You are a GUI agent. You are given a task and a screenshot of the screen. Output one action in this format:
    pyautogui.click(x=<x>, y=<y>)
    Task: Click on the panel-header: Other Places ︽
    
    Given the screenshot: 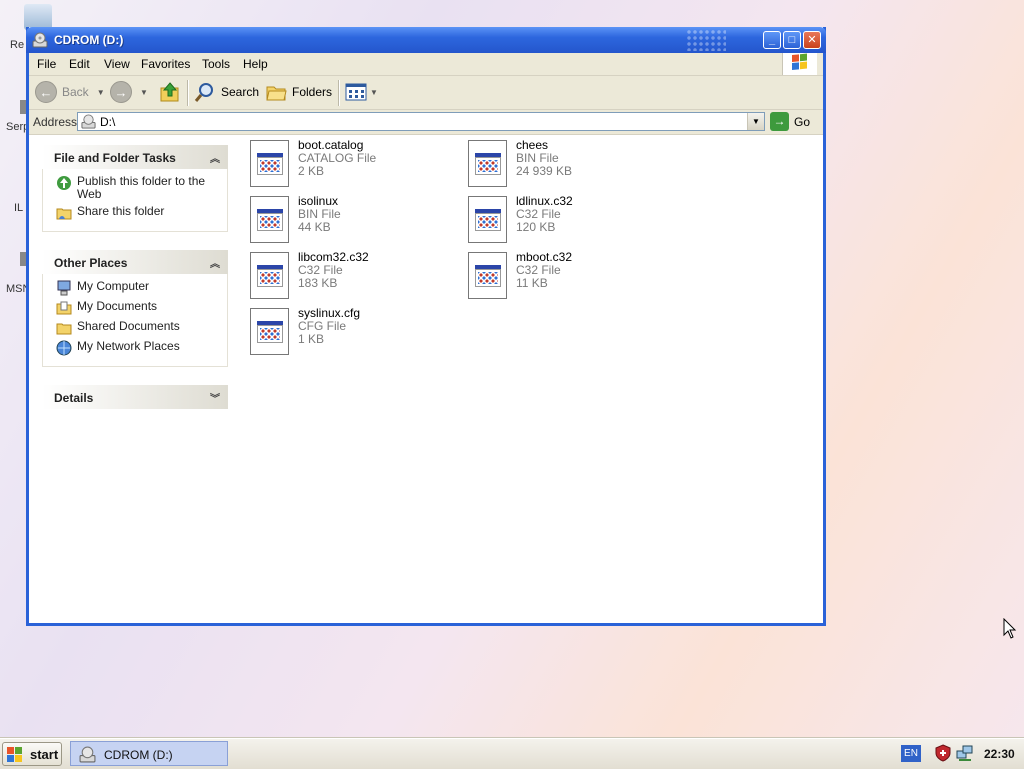 What is the action you would take?
    pyautogui.click(x=135, y=262)
    